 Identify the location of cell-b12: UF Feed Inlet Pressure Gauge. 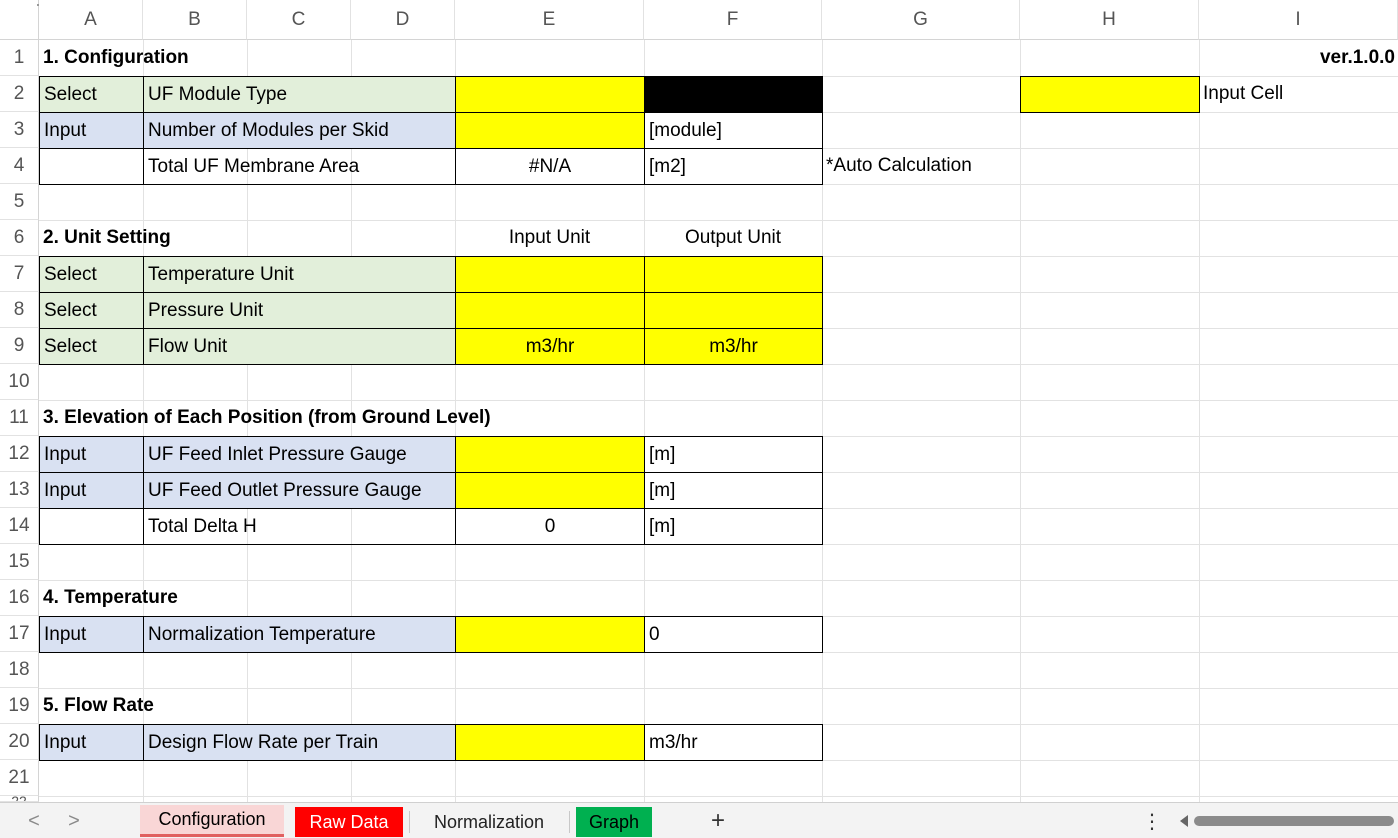
(299, 454).